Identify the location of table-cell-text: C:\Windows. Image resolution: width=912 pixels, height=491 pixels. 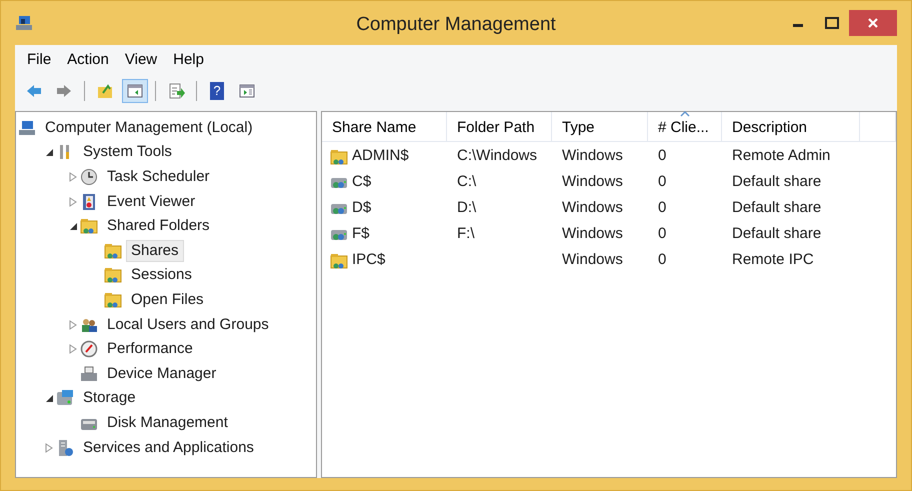
(497, 156).